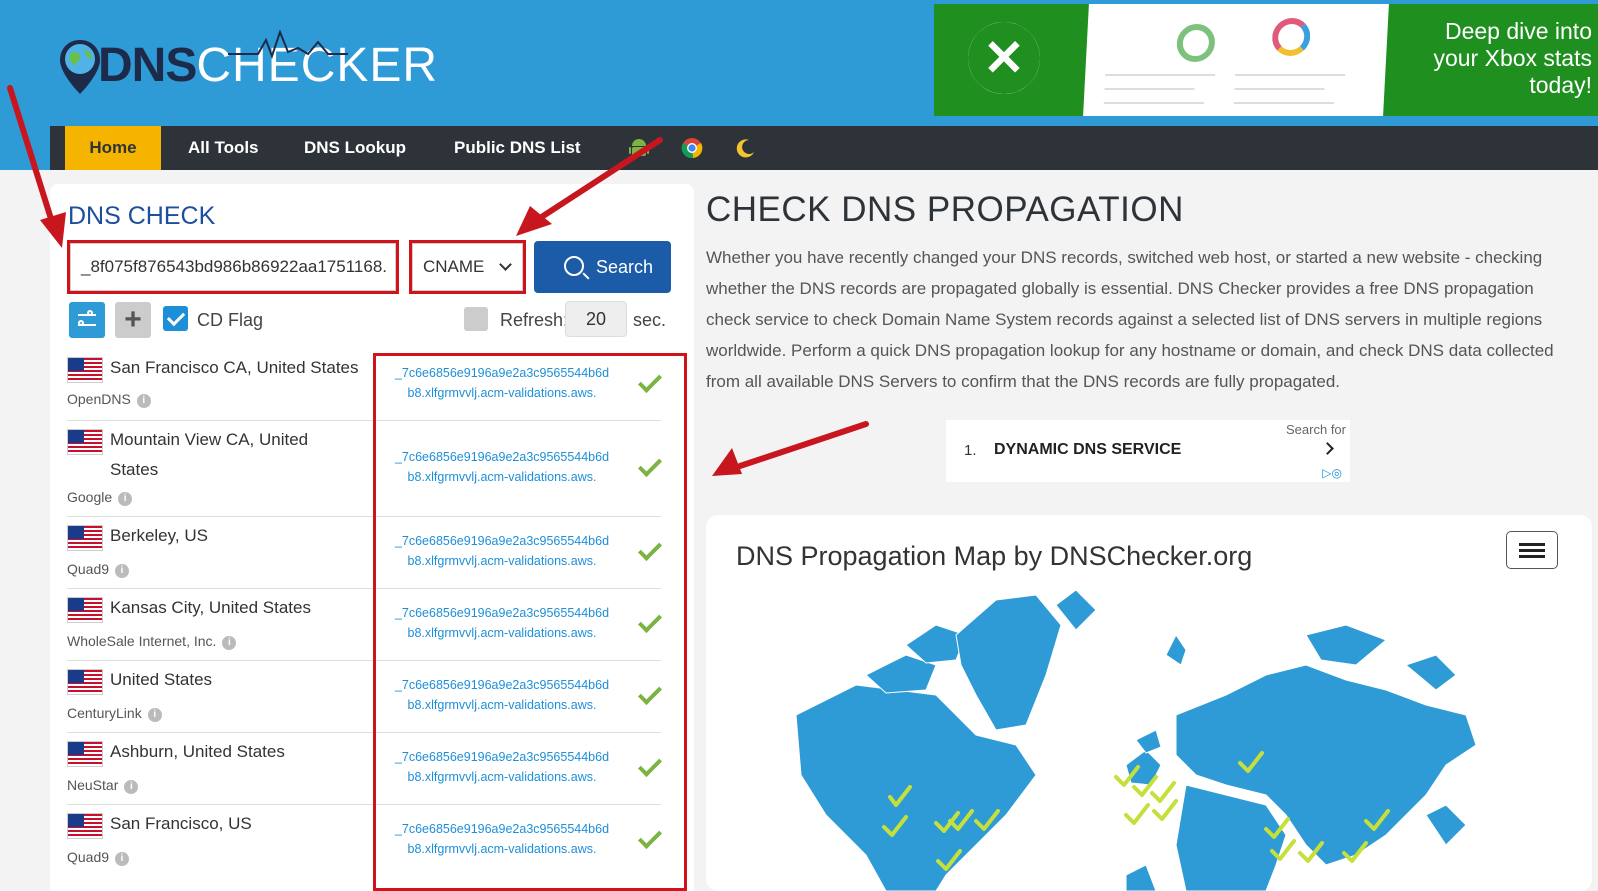 The height and width of the screenshot is (891, 1598). Describe the element at coordinates (1327, 448) in the screenshot. I see `chevron-right-icon` at that location.